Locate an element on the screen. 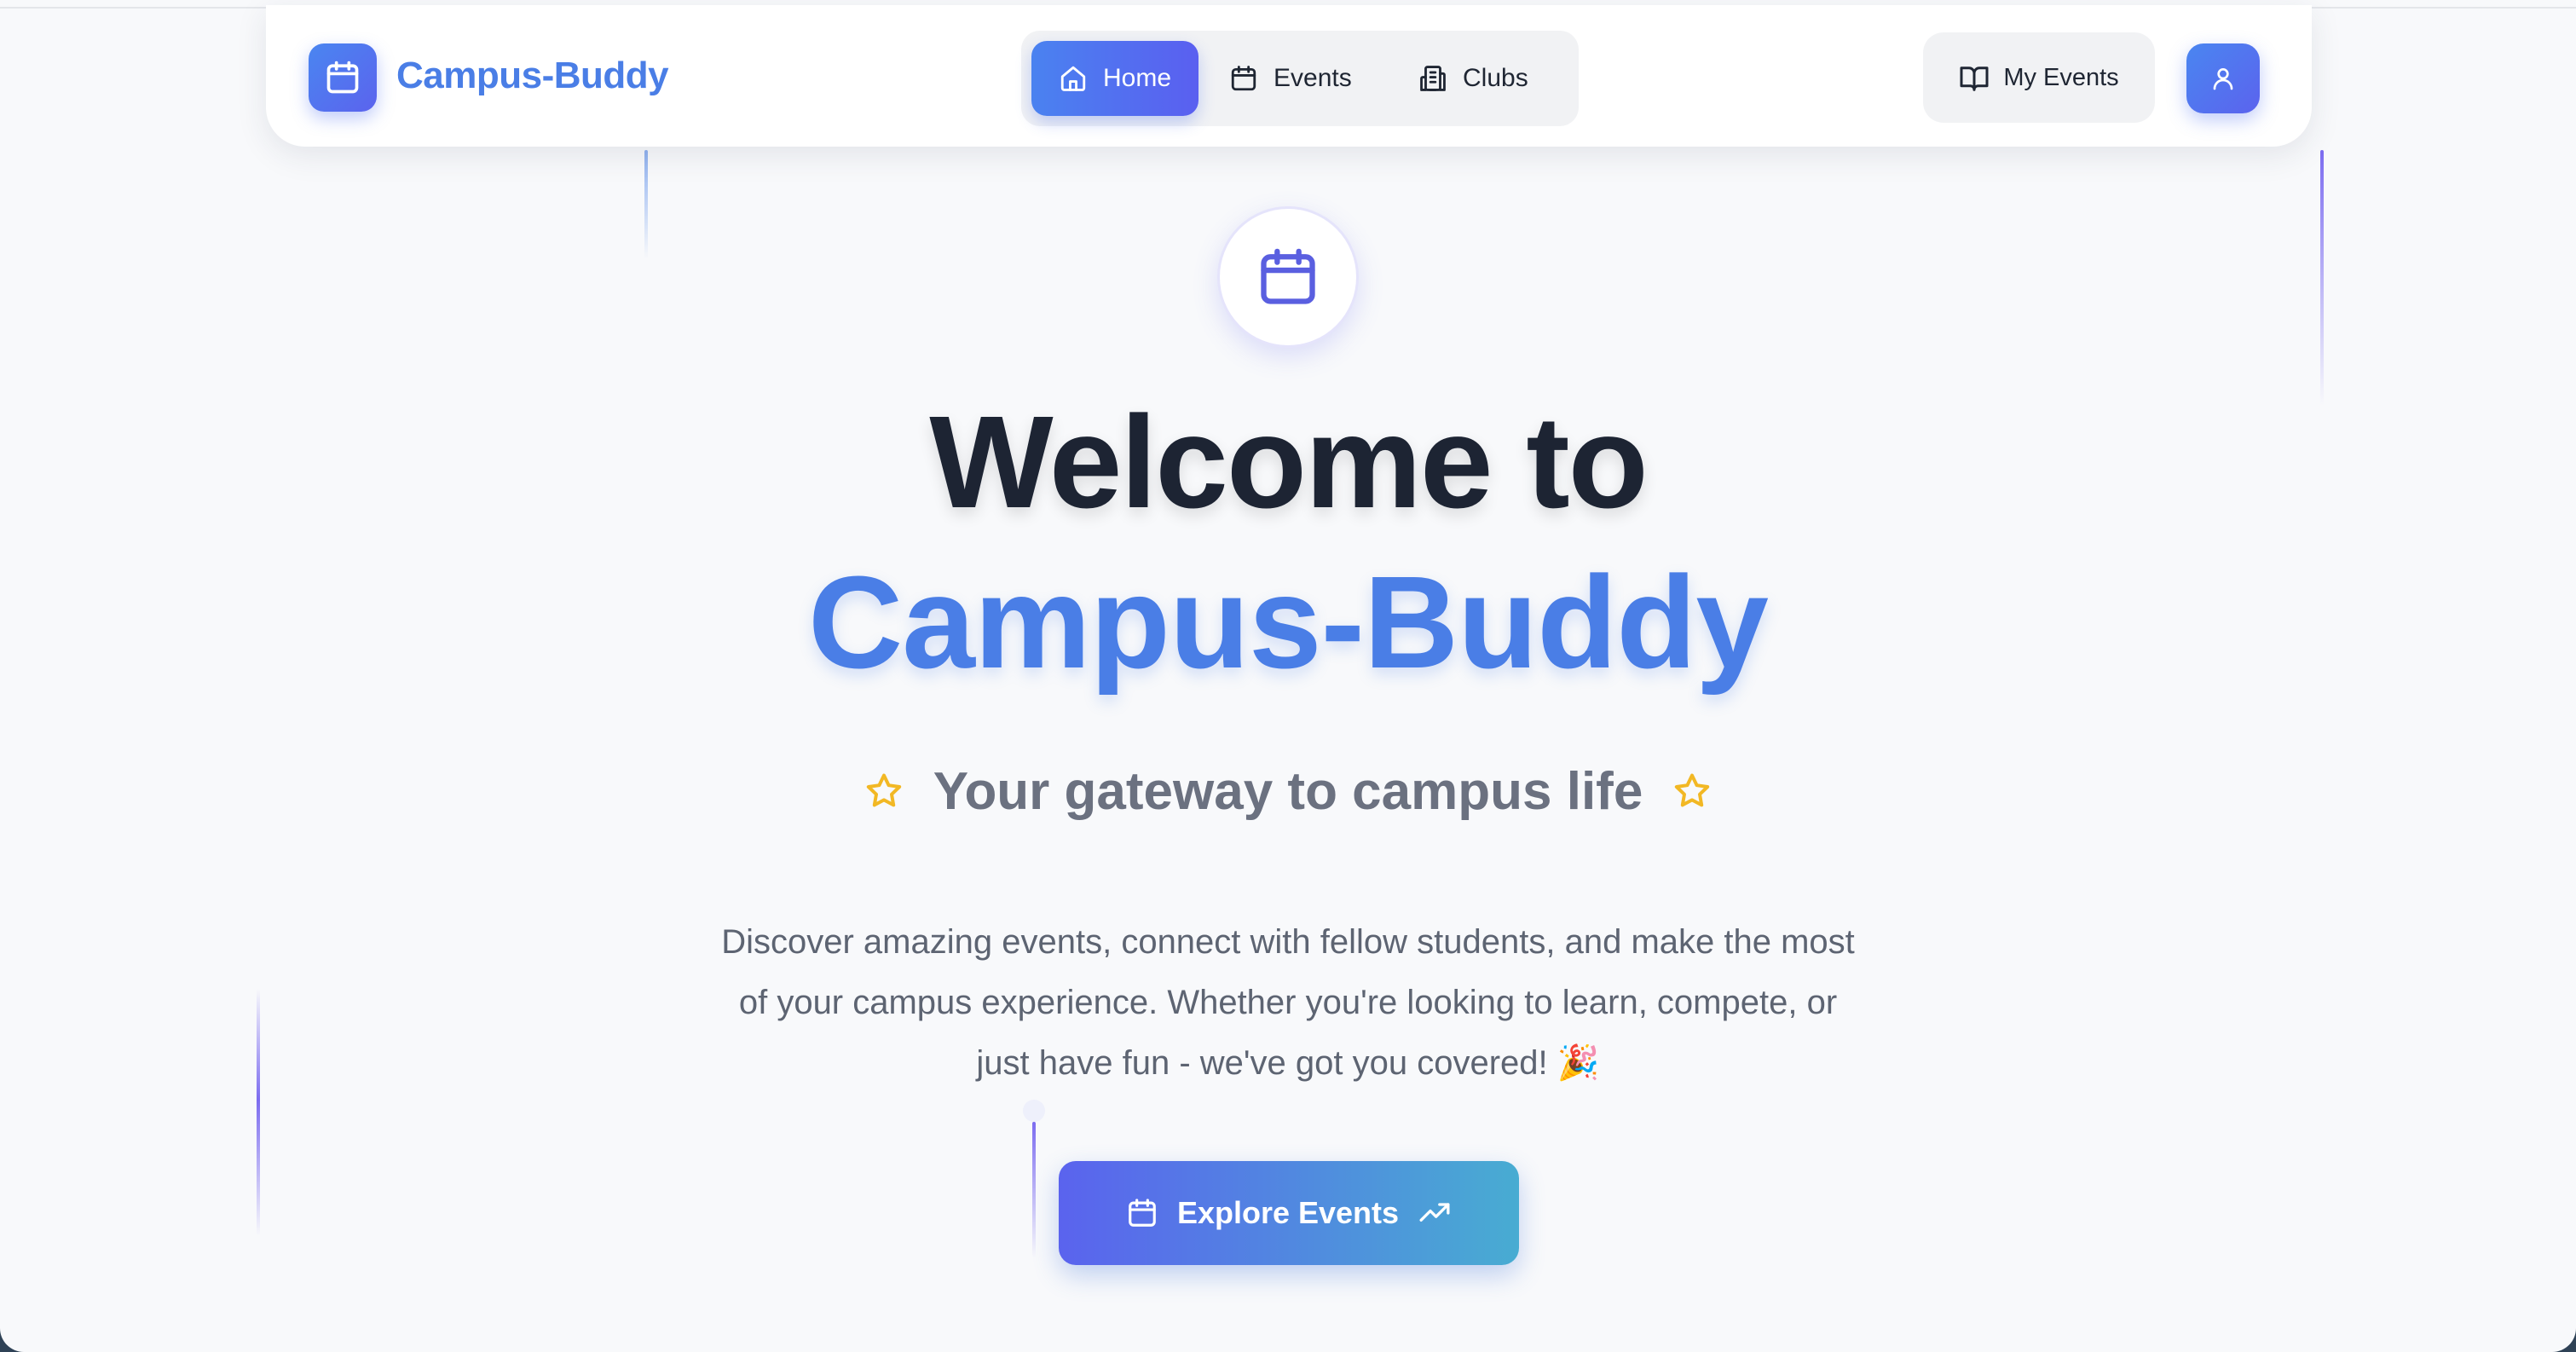  nav-clubs: Clubs is located at coordinates (1490, 78).